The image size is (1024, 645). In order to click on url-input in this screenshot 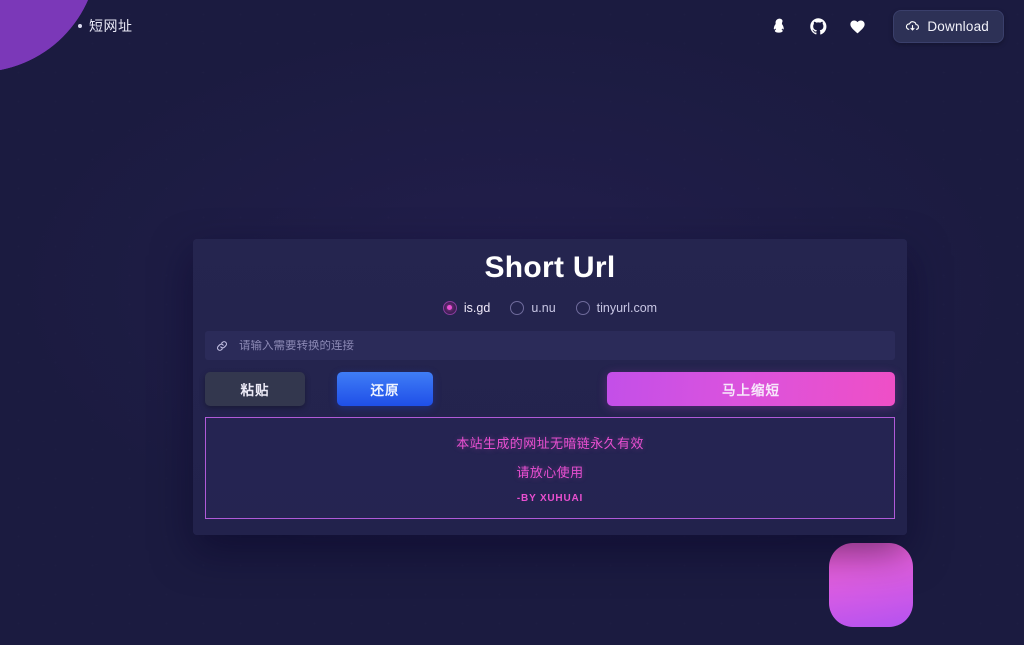, I will do `click(562, 345)`.